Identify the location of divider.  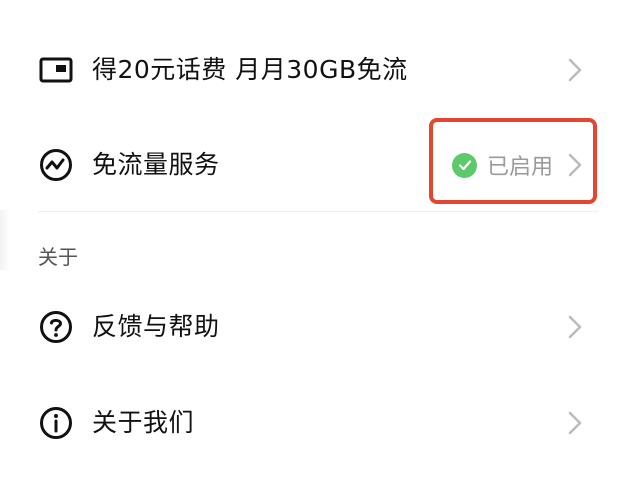
(318, 211).